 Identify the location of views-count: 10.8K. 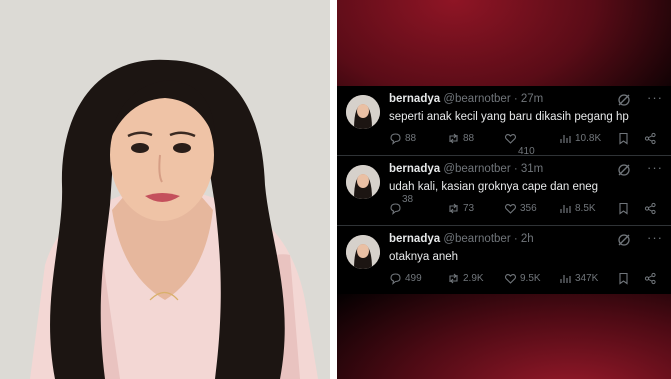
(588, 138).